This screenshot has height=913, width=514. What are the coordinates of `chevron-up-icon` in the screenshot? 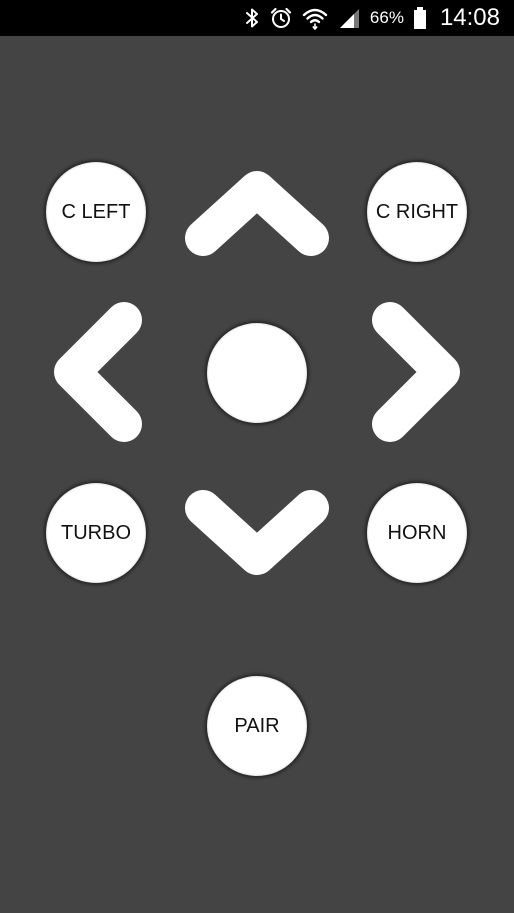 It's located at (257, 213).